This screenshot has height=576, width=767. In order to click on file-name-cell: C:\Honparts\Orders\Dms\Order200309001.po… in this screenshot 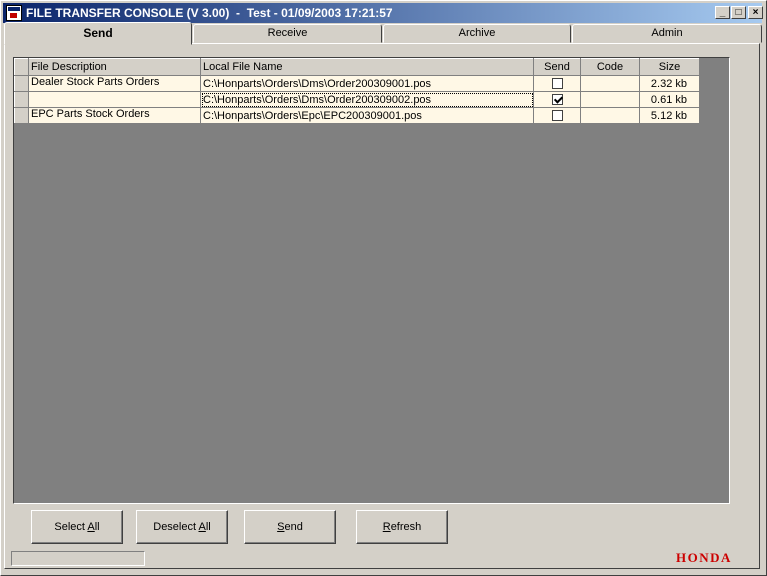, I will do `click(367, 83)`.